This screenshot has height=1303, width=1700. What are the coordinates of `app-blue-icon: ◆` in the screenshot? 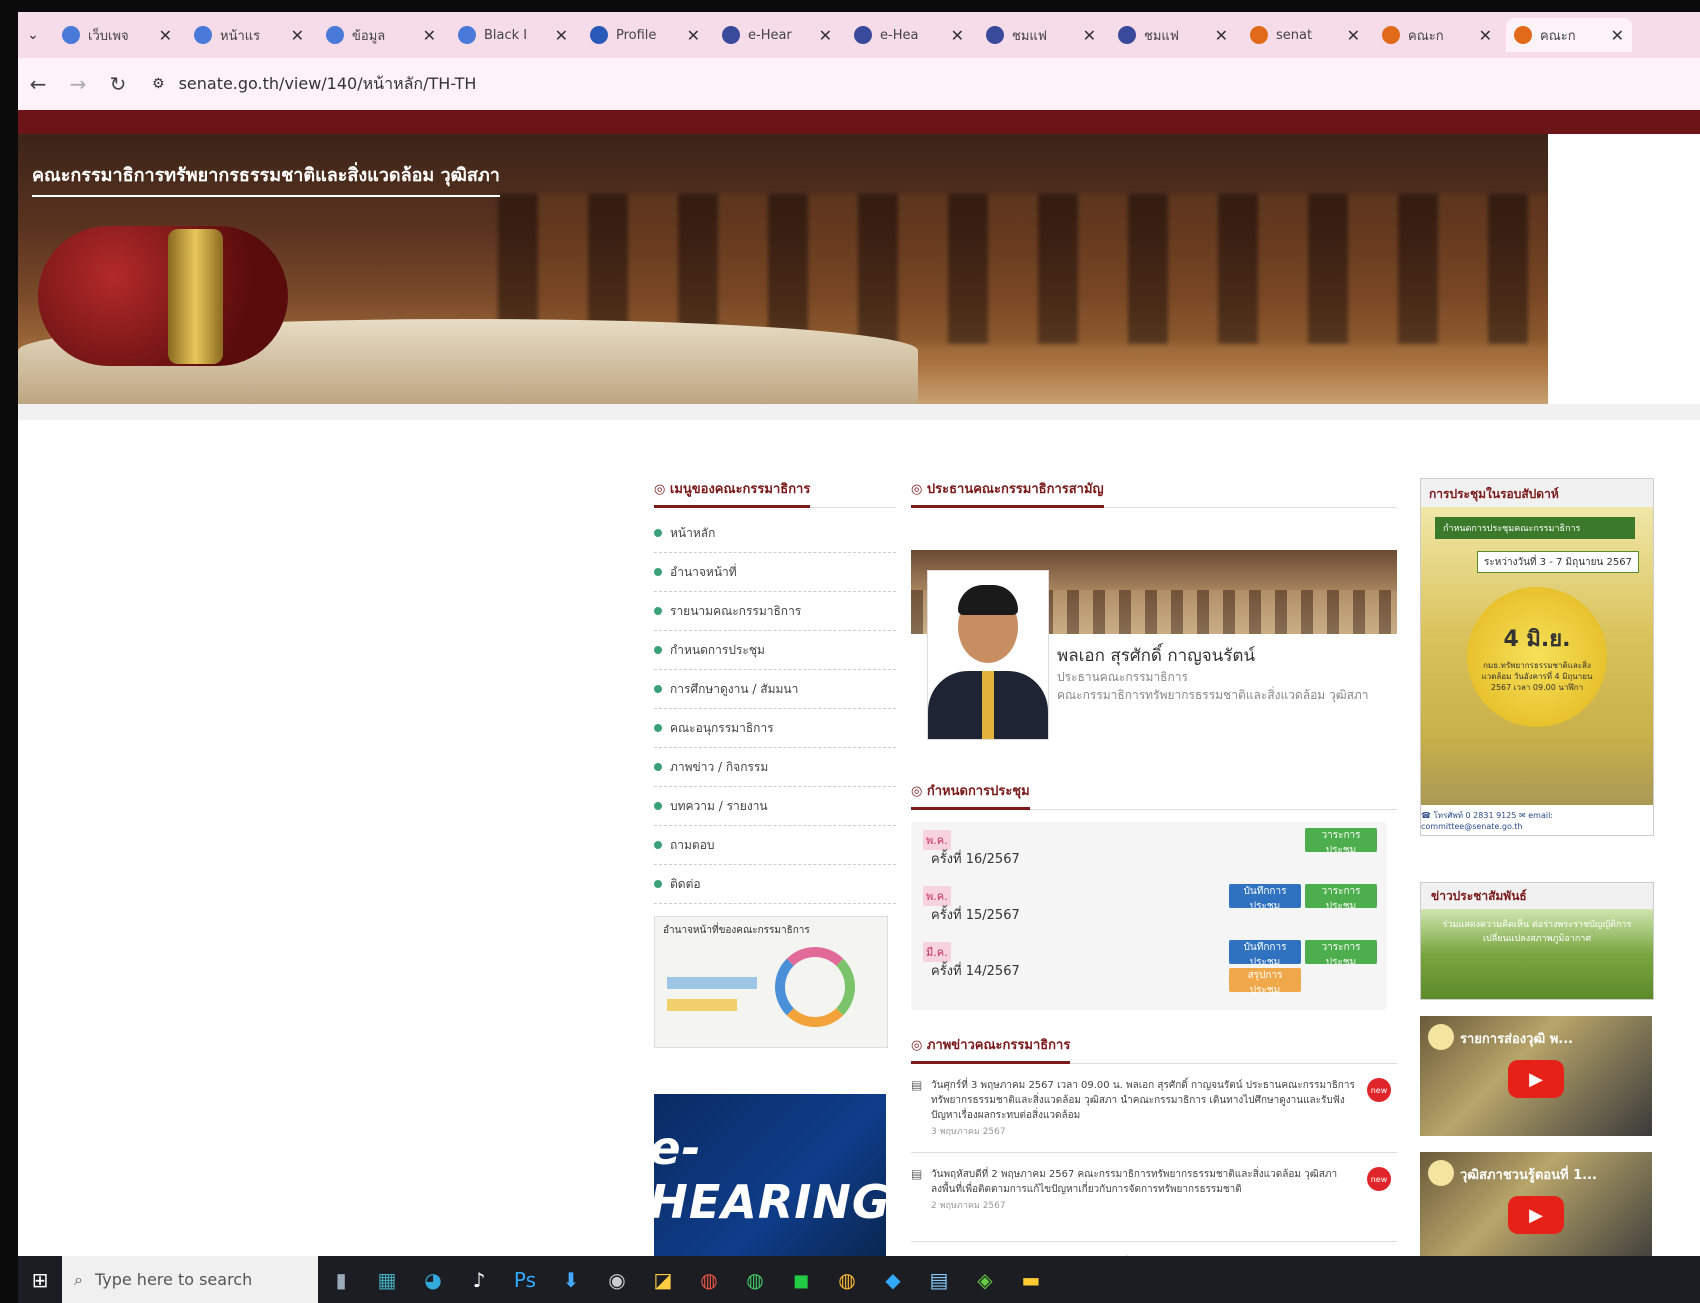 It's located at (893, 1279).